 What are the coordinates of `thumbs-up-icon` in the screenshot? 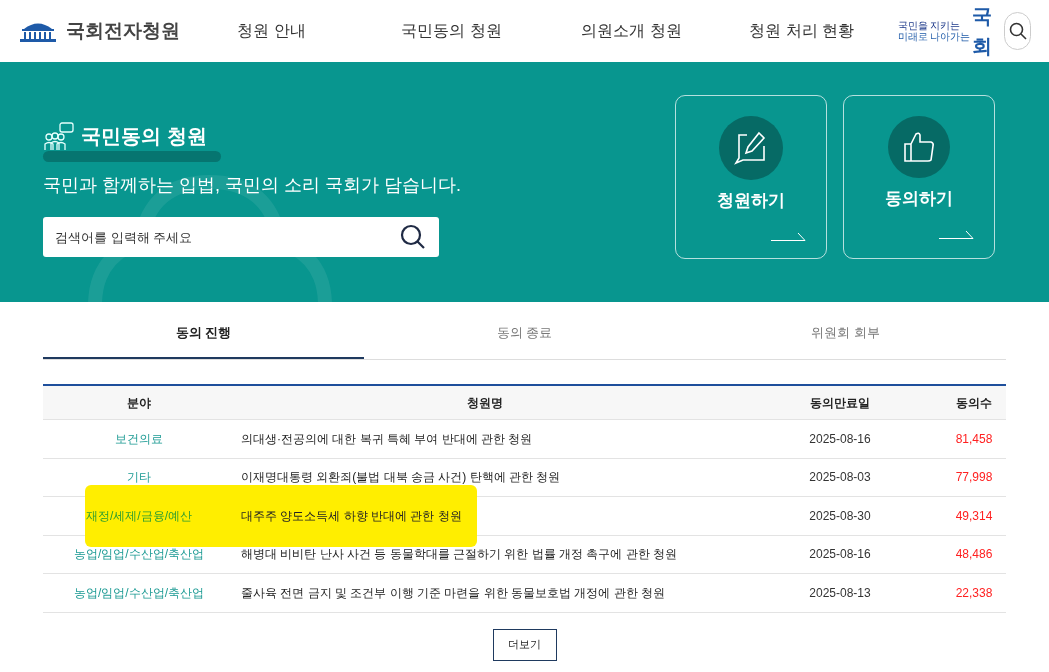 It's located at (919, 147).